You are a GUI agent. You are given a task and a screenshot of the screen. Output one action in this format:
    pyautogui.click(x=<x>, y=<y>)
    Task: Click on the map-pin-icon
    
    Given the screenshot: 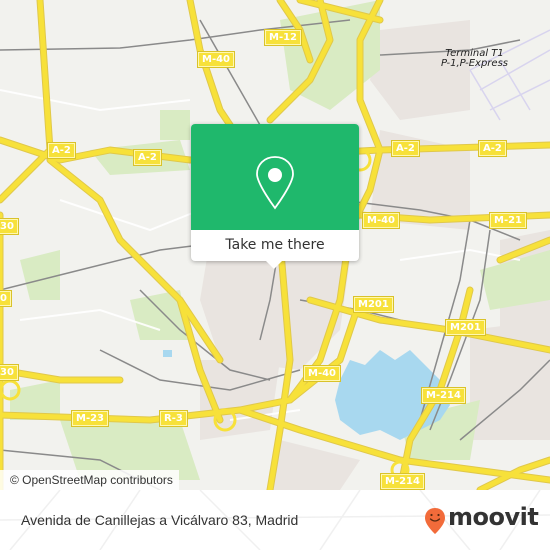 What is the action you would take?
    pyautogui.click(x=275, y=183)
    